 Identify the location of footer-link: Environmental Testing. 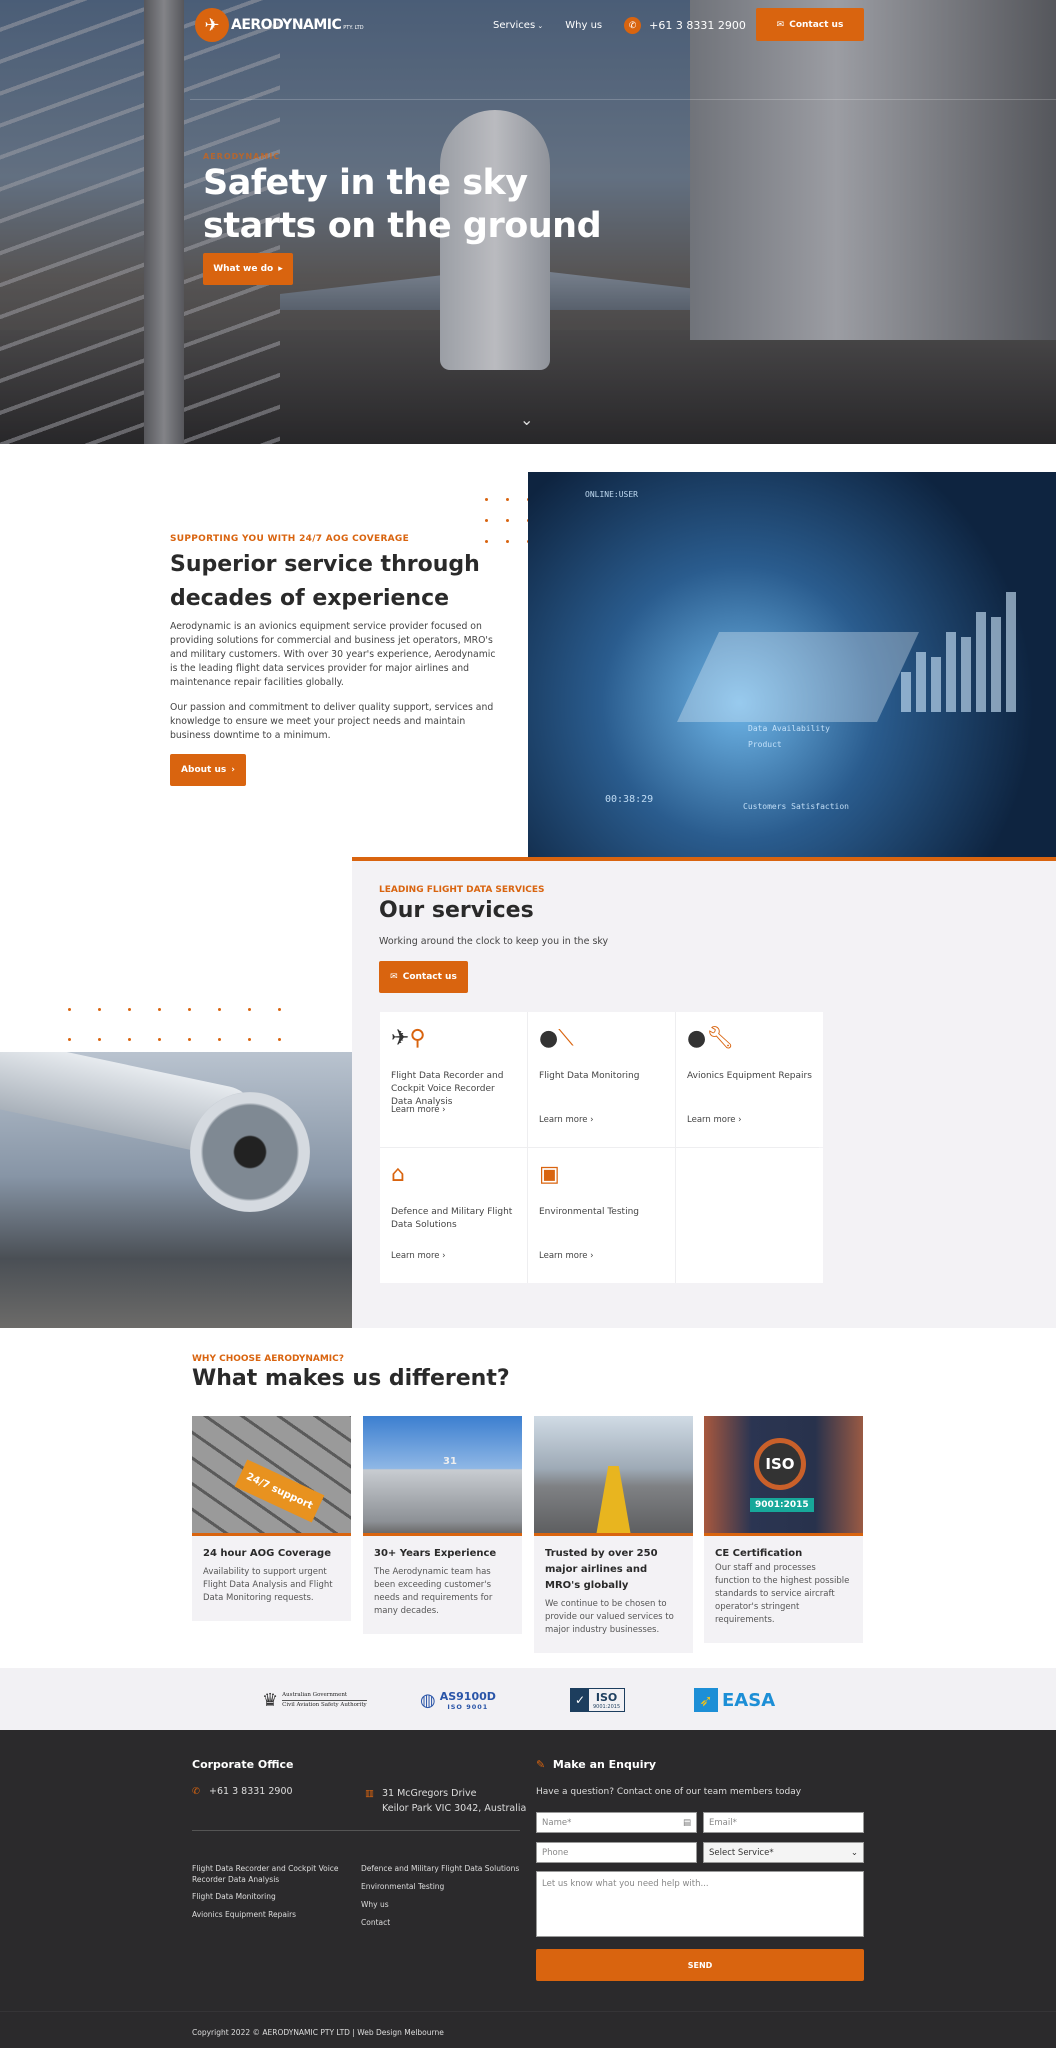
(441, 1886).